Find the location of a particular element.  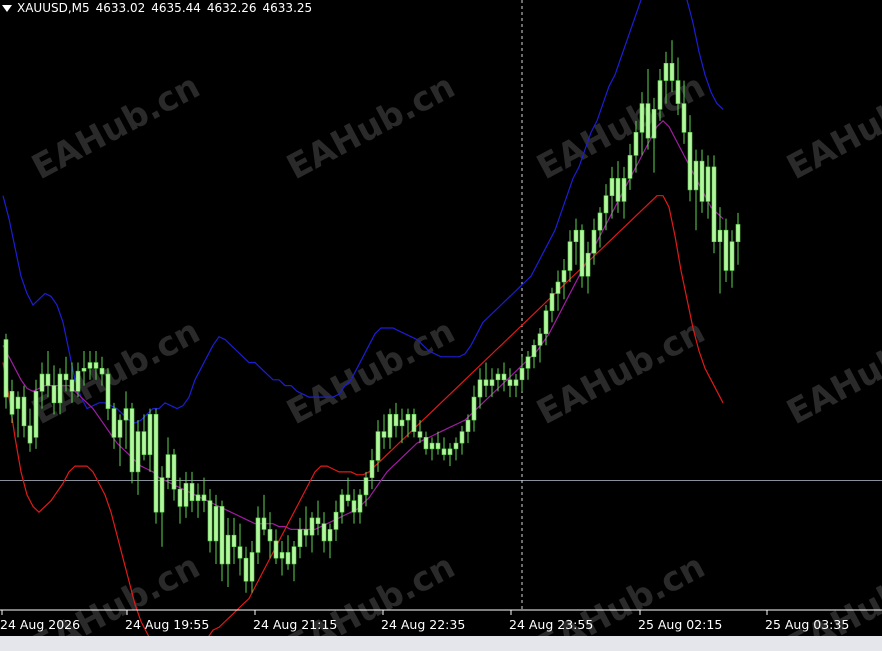

time-tick-label: 24 Aug 22:35 is located at coordinates (423, 624).